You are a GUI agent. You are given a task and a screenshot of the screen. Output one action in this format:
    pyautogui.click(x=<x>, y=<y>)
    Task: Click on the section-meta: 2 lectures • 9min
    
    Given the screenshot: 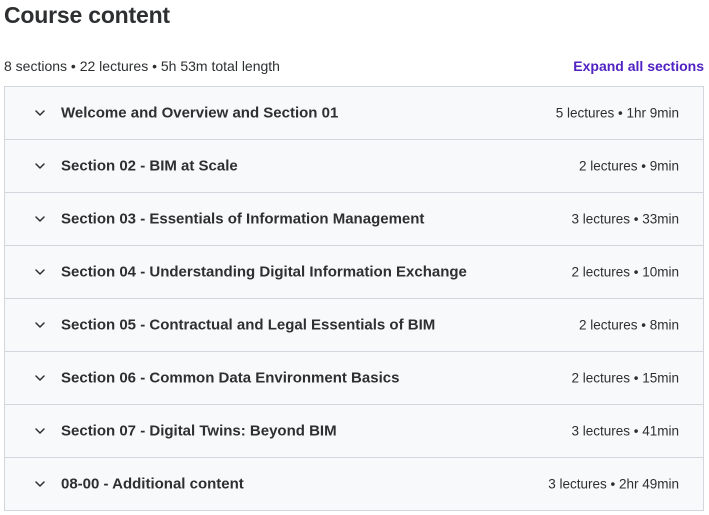 What is the action you would take?
    pyautogui.click(x=628, y=166)
    